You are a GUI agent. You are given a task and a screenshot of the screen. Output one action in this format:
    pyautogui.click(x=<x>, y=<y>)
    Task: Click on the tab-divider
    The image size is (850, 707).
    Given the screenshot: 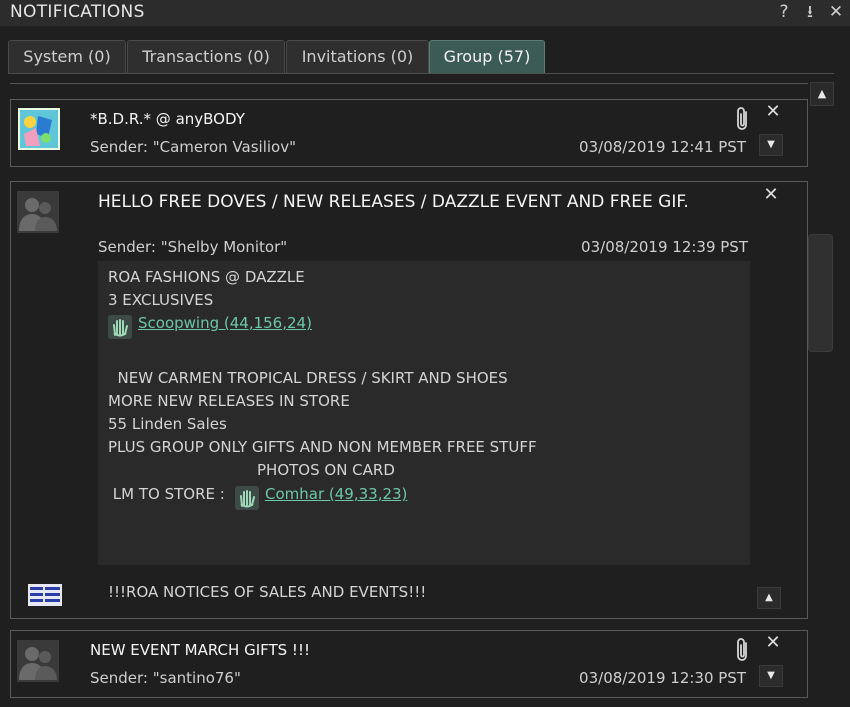 What is the action you would take?
    pyautogui.click(x=421, y=73)
    